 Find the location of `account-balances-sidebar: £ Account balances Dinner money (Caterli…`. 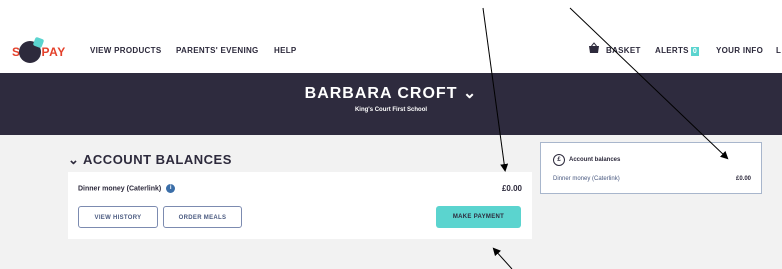

account-balances-sidebar: £ Account balances Dinner money (Caterli… is located at coordinates (651, 168).